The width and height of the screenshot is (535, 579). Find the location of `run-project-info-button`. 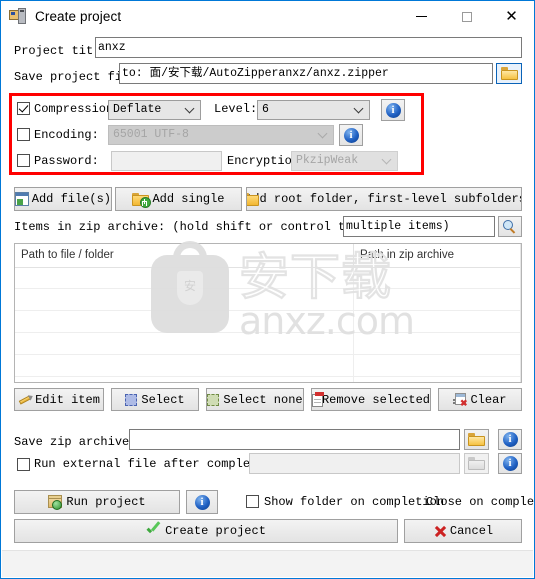

run-project-info-button is located at coordinates (202, 502).